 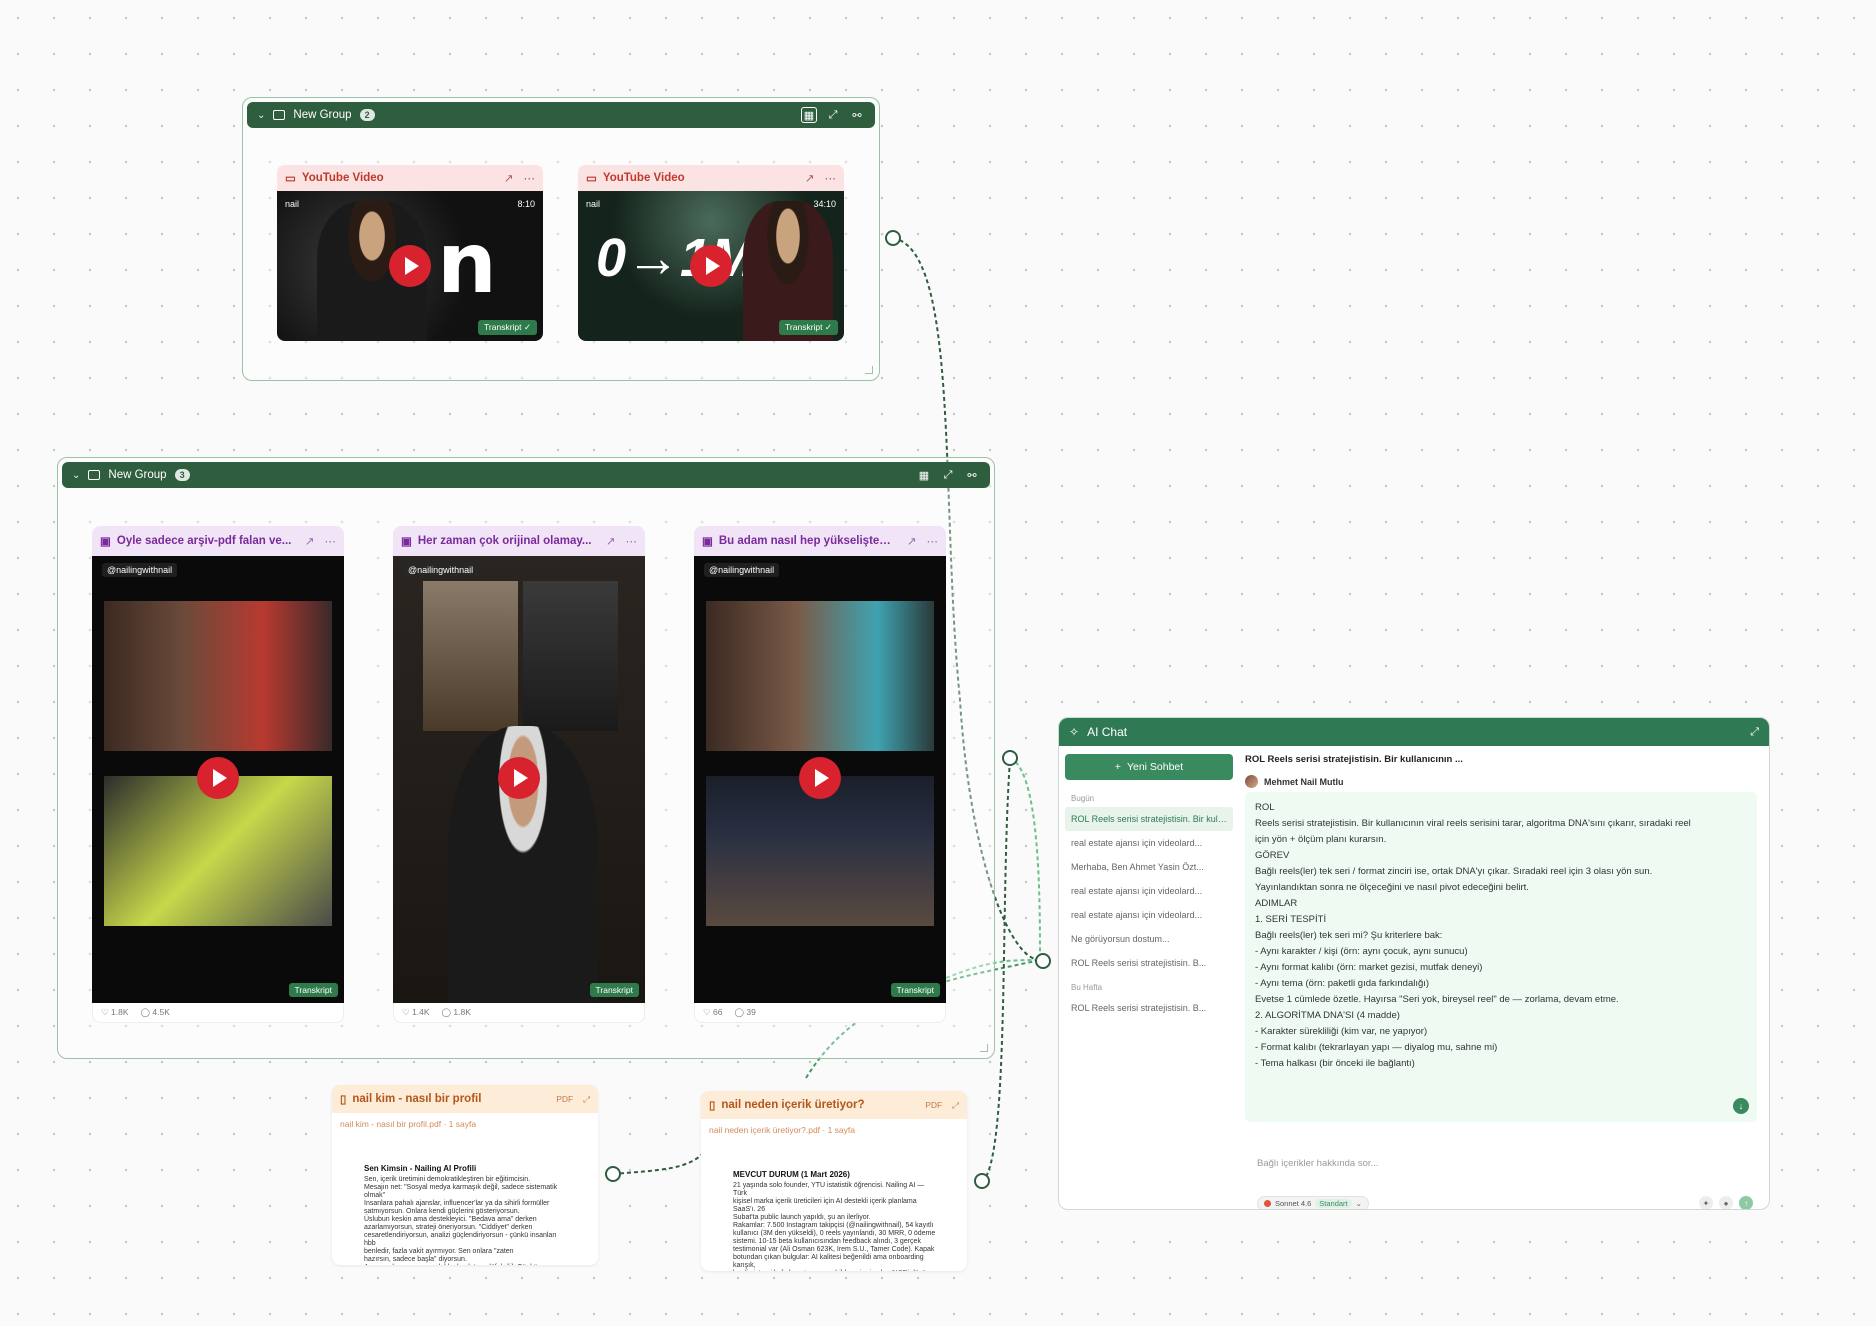 I want to click on group-count-badge: 3, so click(x=182, y=475).